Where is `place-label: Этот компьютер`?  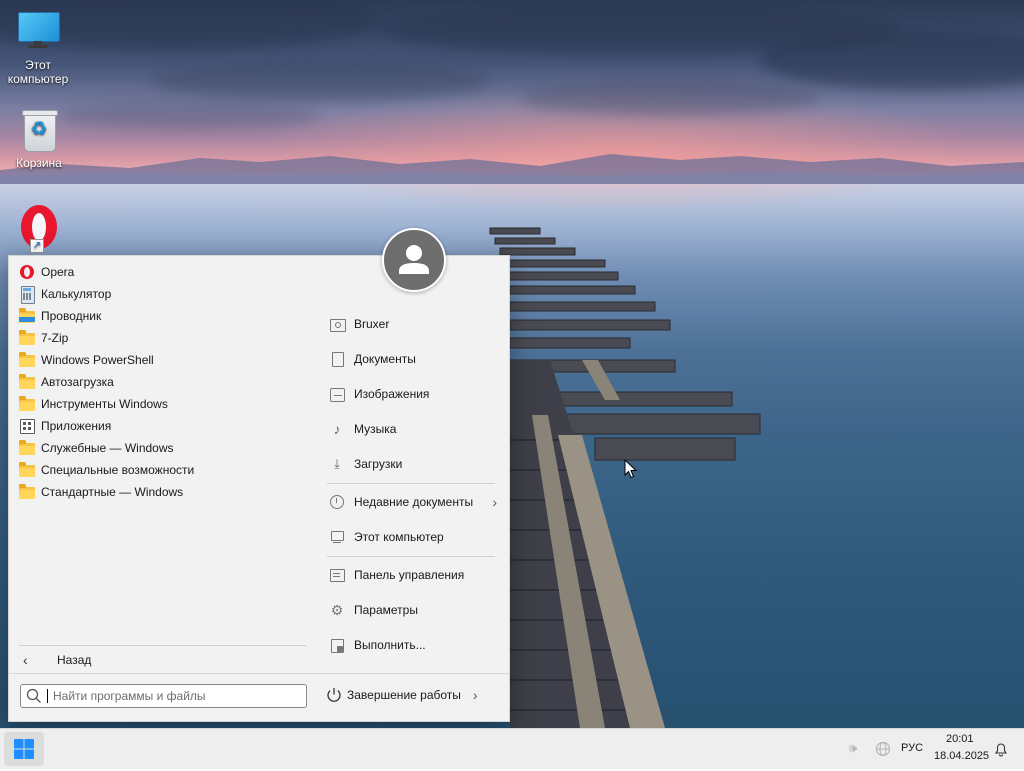 place-label: Этот компьютер is located at coordinates (399, 537).